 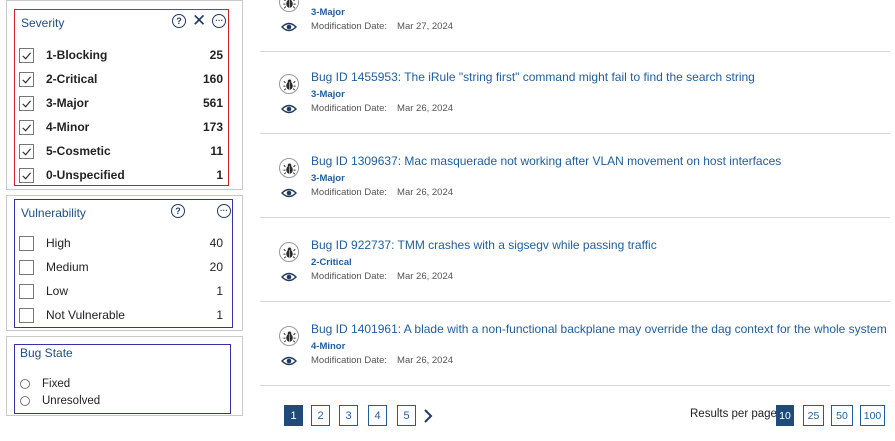 I want to click on vulnerability-option: Not Vulnerable 1, so click(x=121, y=315).